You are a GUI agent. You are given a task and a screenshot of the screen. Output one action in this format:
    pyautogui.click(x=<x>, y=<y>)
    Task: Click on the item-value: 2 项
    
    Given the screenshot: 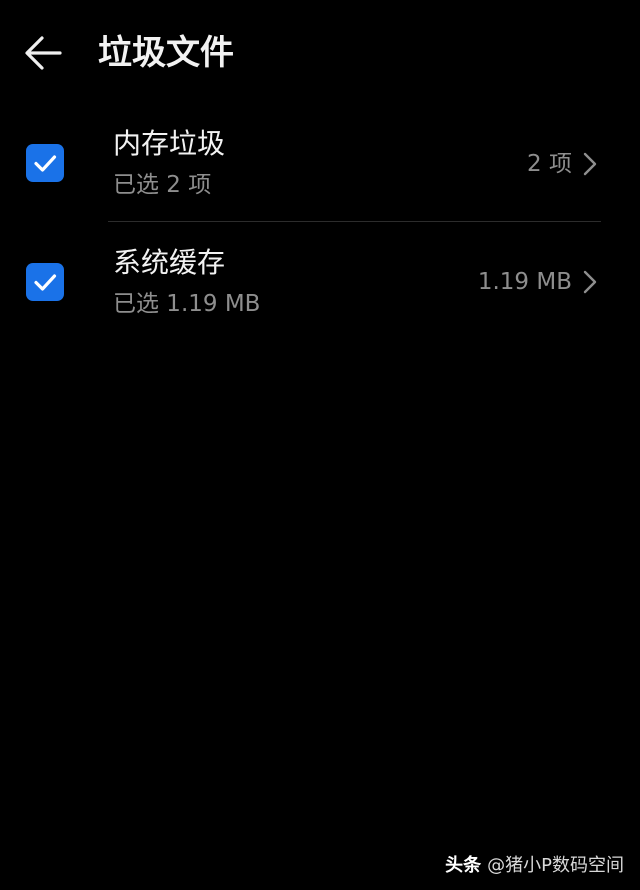 What is the action you would take?
    pyautogui.click(x=549, y=164)
    